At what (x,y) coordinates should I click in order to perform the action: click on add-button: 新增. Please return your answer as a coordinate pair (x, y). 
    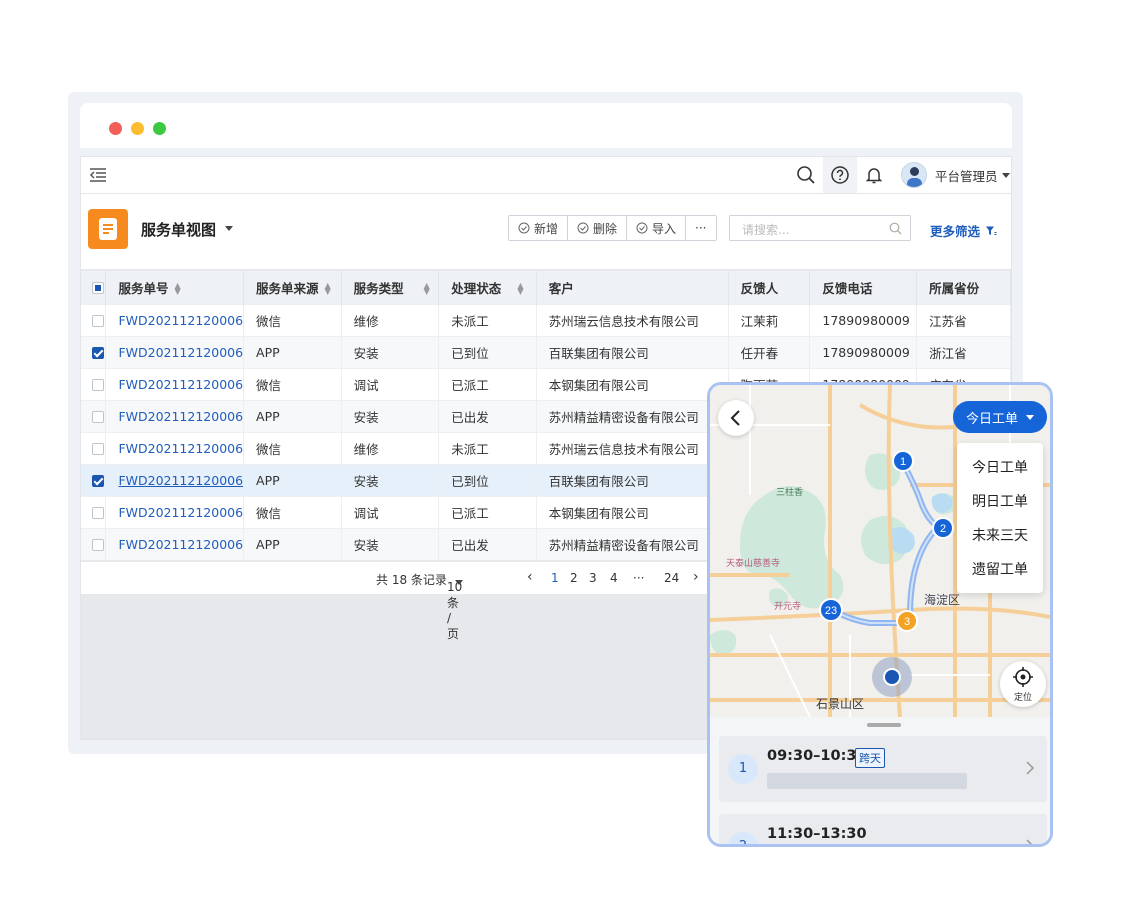
    Looking at the image, I should click on (539, 228).